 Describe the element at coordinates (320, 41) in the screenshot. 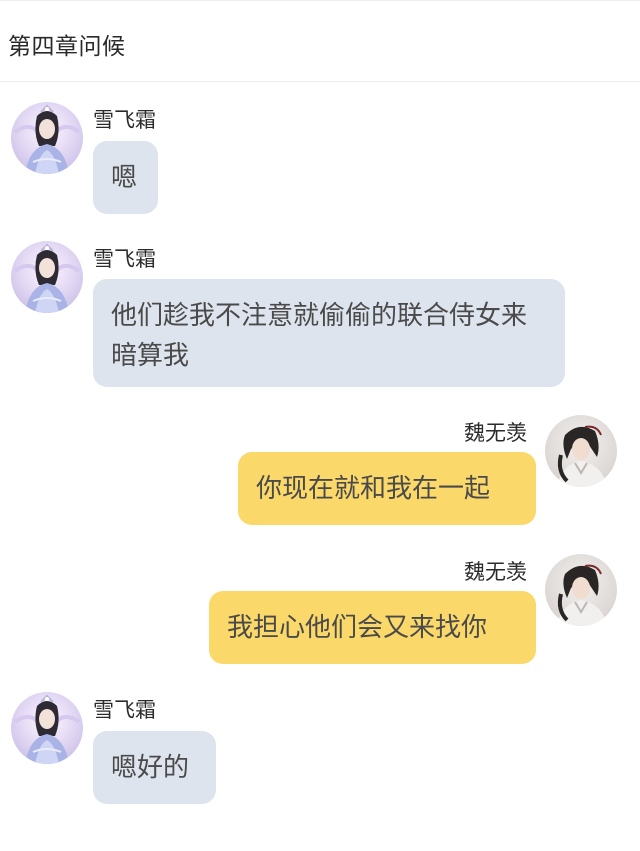

I see `chapter-header: 第四章问候` at that location.